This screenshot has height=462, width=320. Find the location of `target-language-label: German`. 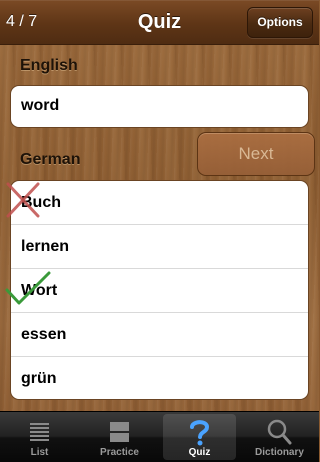

target-language-label: German is located at coordinates (50, 159).